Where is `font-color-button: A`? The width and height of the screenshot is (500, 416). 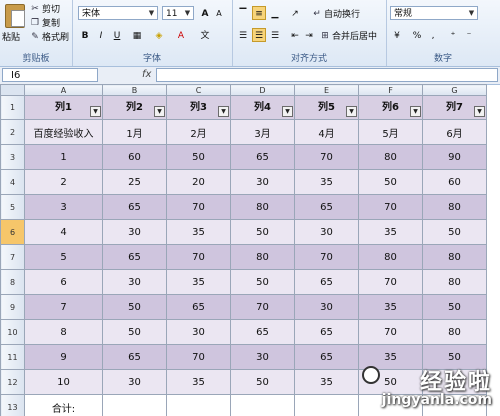
font-color-button: A is located at coordinates (181, 35).